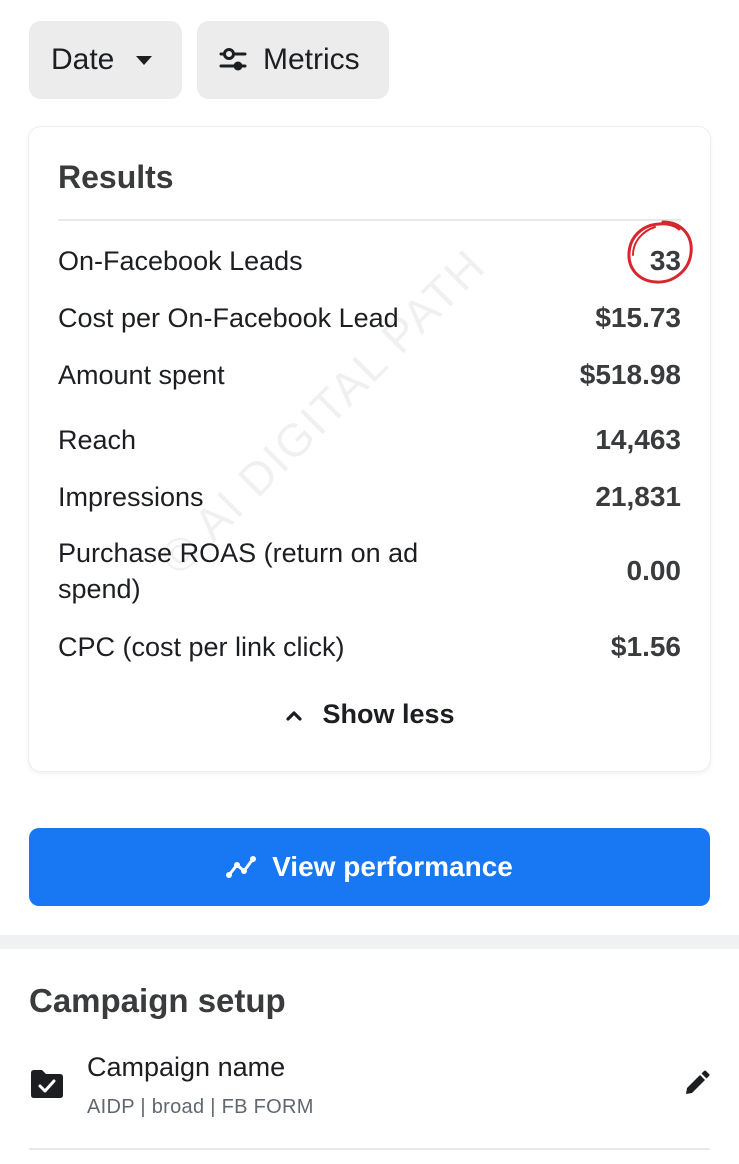 This screenshot has width=739, height=1164. Describe the element at coordinates (294, 715) in the screenshot. I see `chevron-up-icon` at that location.